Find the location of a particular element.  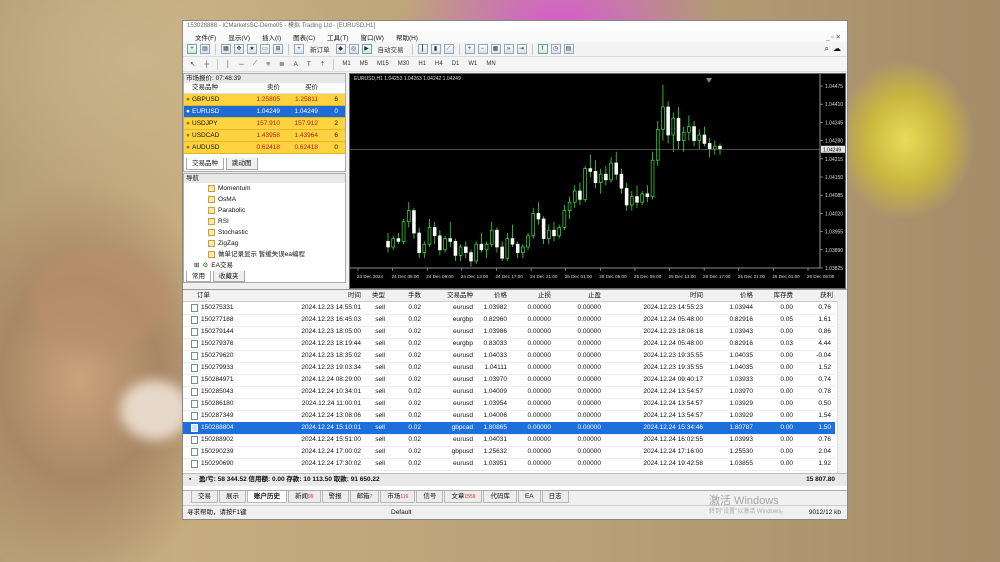

market-watch-row: ● AUDUSD 0.62418 0.62418 0 is located at coordinates (264, 148).